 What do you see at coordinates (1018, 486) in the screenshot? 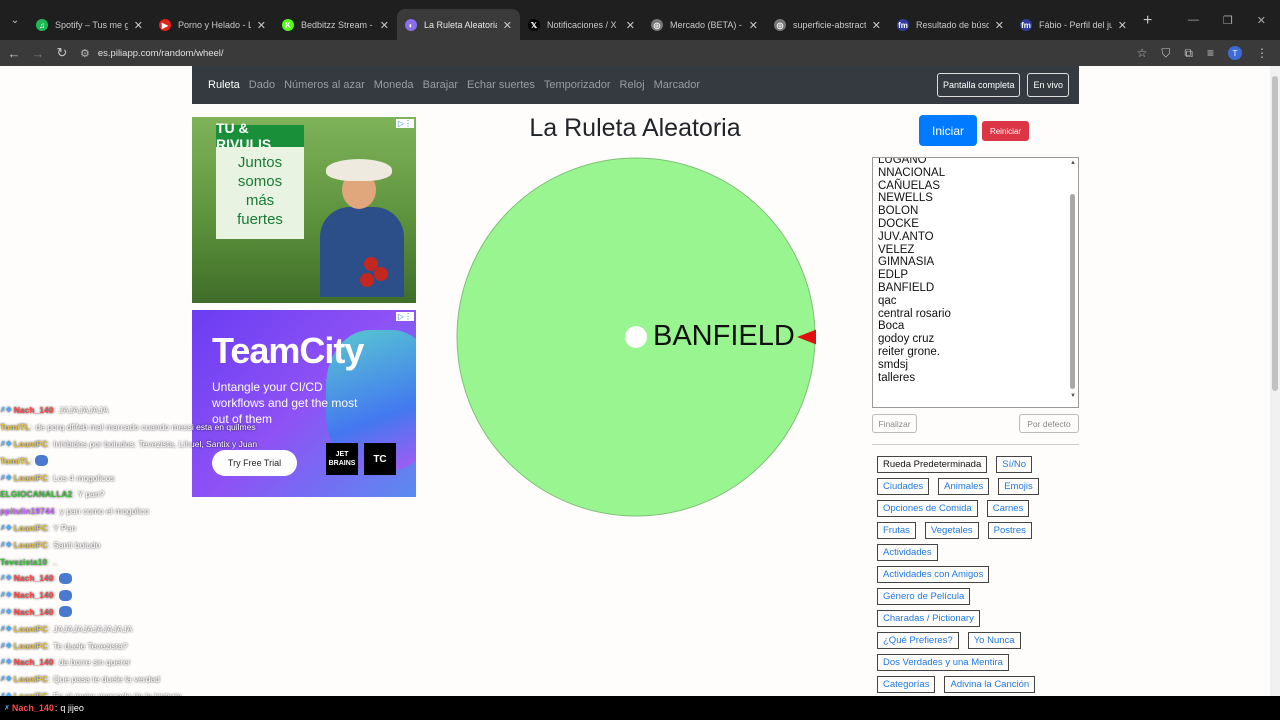
I see `preset-chip: Emojis` at bounding box center [1018, 486].